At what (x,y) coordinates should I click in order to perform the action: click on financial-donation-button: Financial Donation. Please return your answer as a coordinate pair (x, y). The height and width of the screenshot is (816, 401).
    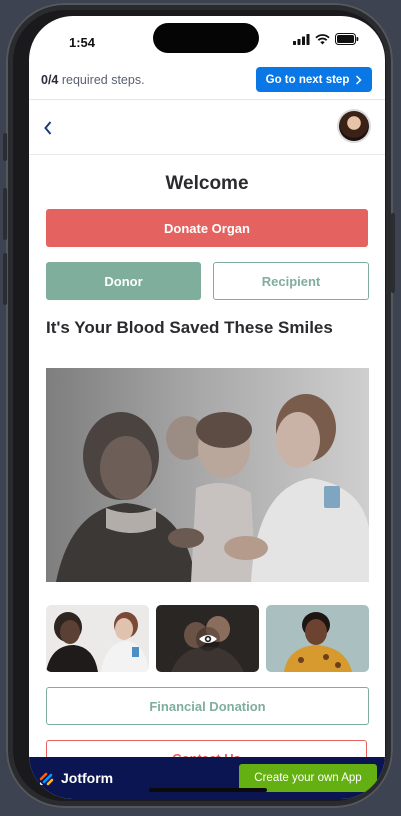
    Looking at the image, I should click on (207, 706).